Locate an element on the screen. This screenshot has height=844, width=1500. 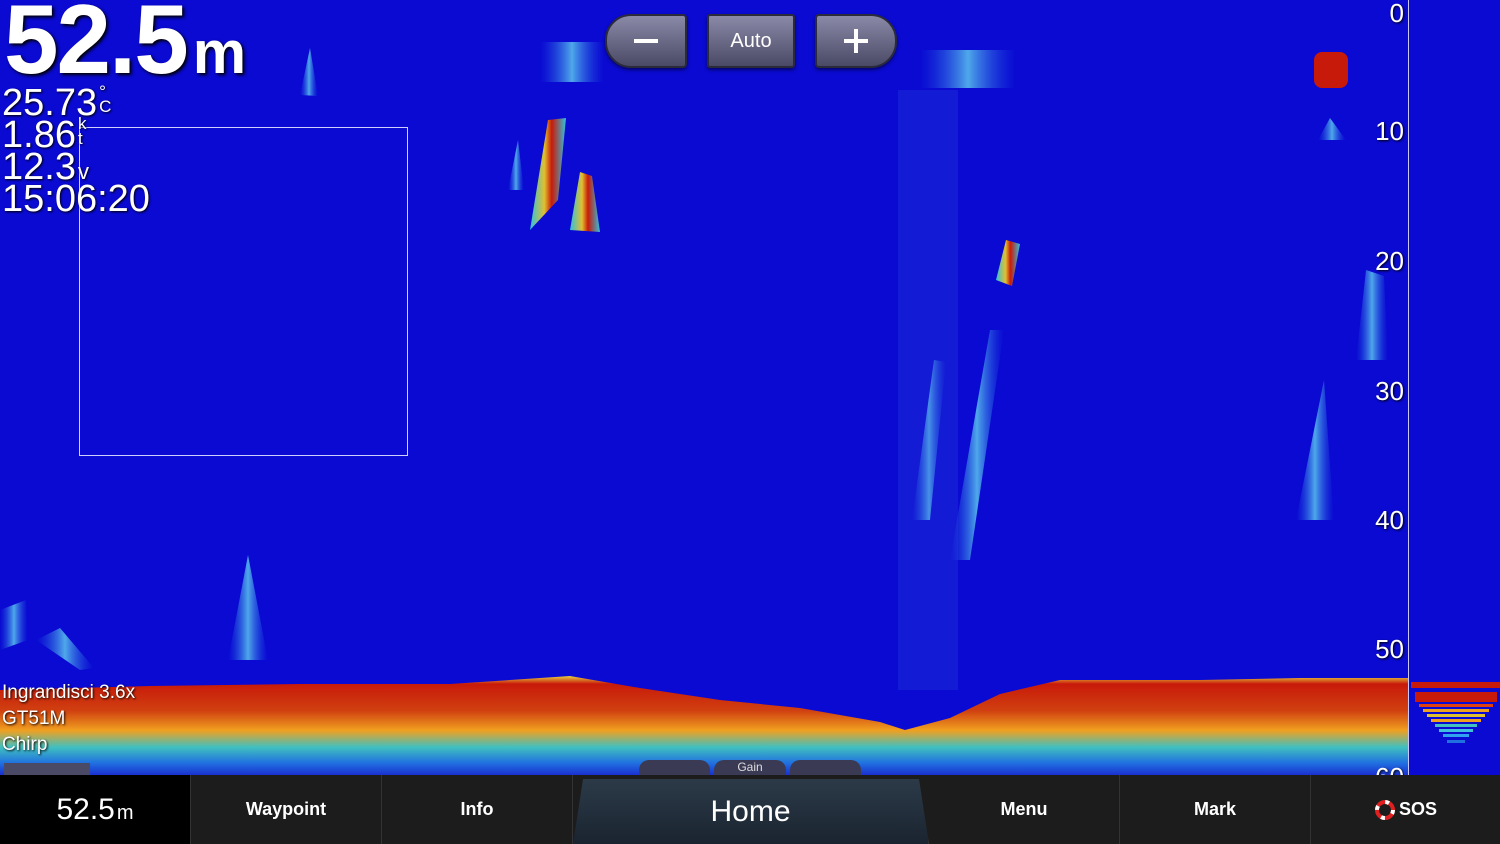
zoom-auto-button: Auto is located at coordinates (751, 41).